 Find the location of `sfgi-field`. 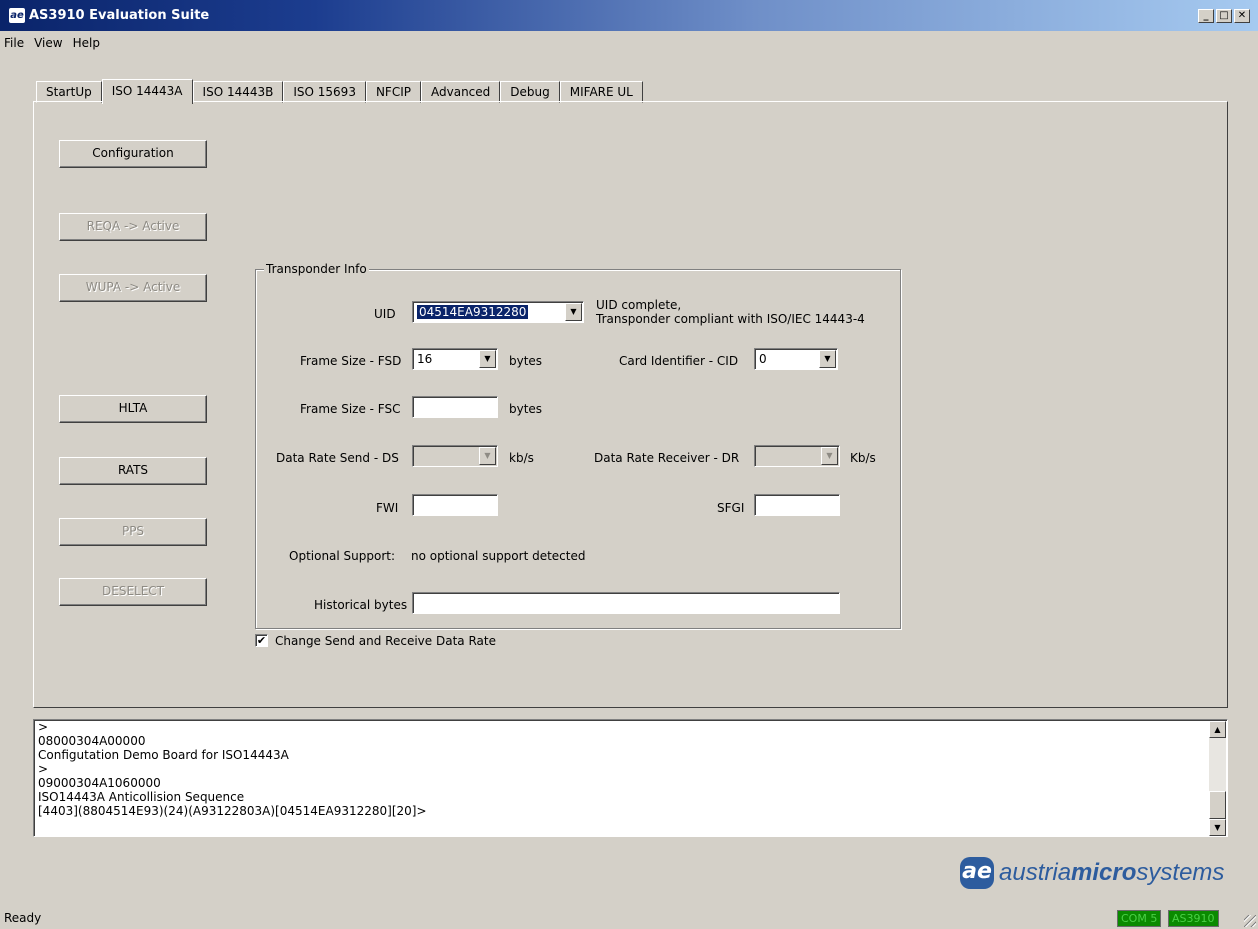

sfgi-field is located at coordinates (797, 505).